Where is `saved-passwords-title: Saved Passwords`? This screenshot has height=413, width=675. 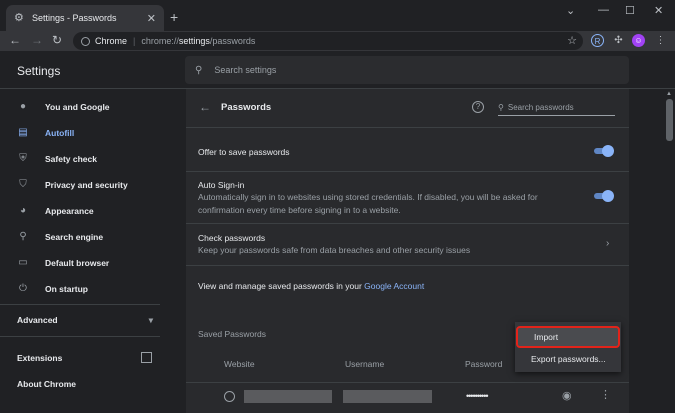
saved-passwords-title: Saved Passwords is located at coordinates (232, 334).